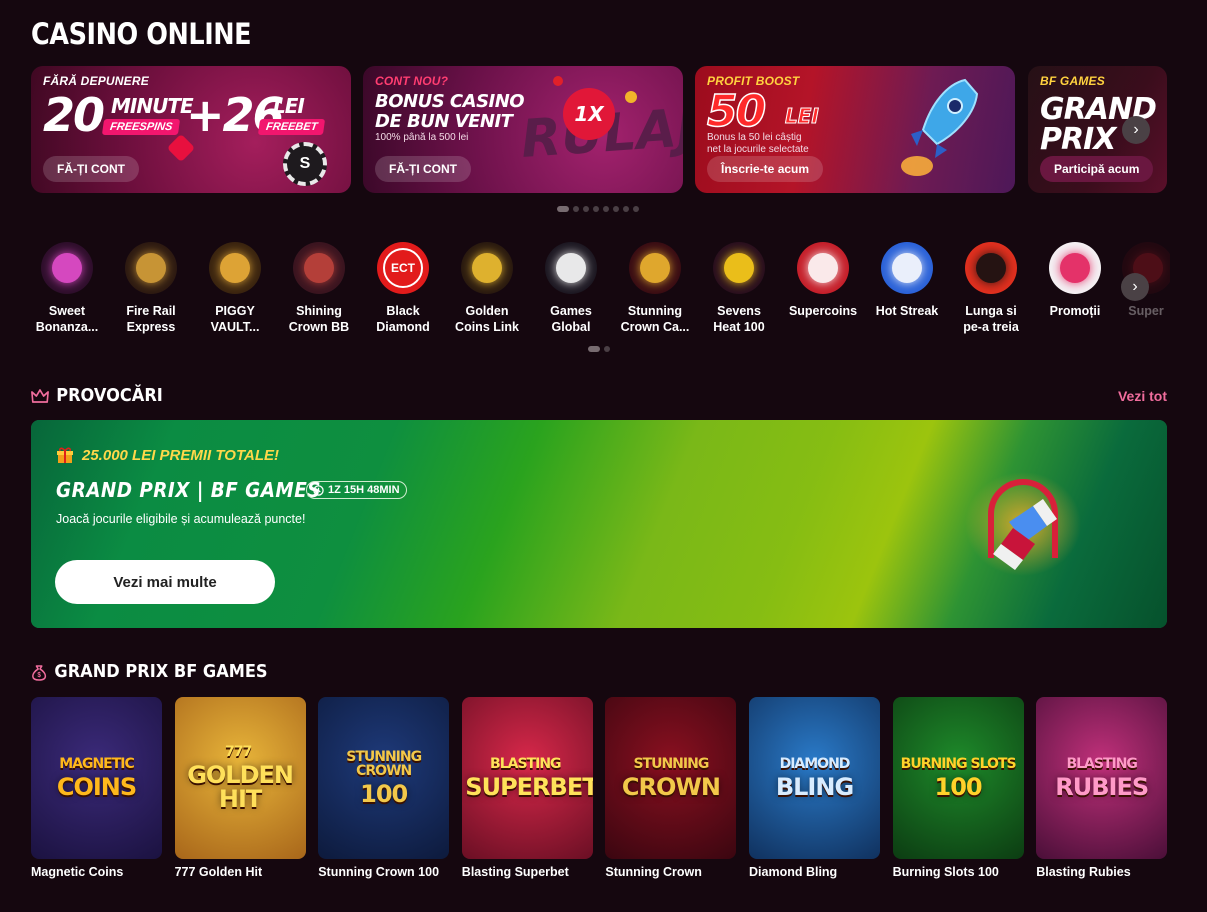  What do you see at coordinates (289, 106) in the screenshot?
I see `banner-lei-label: LEI` at bounding box center [289, 106].